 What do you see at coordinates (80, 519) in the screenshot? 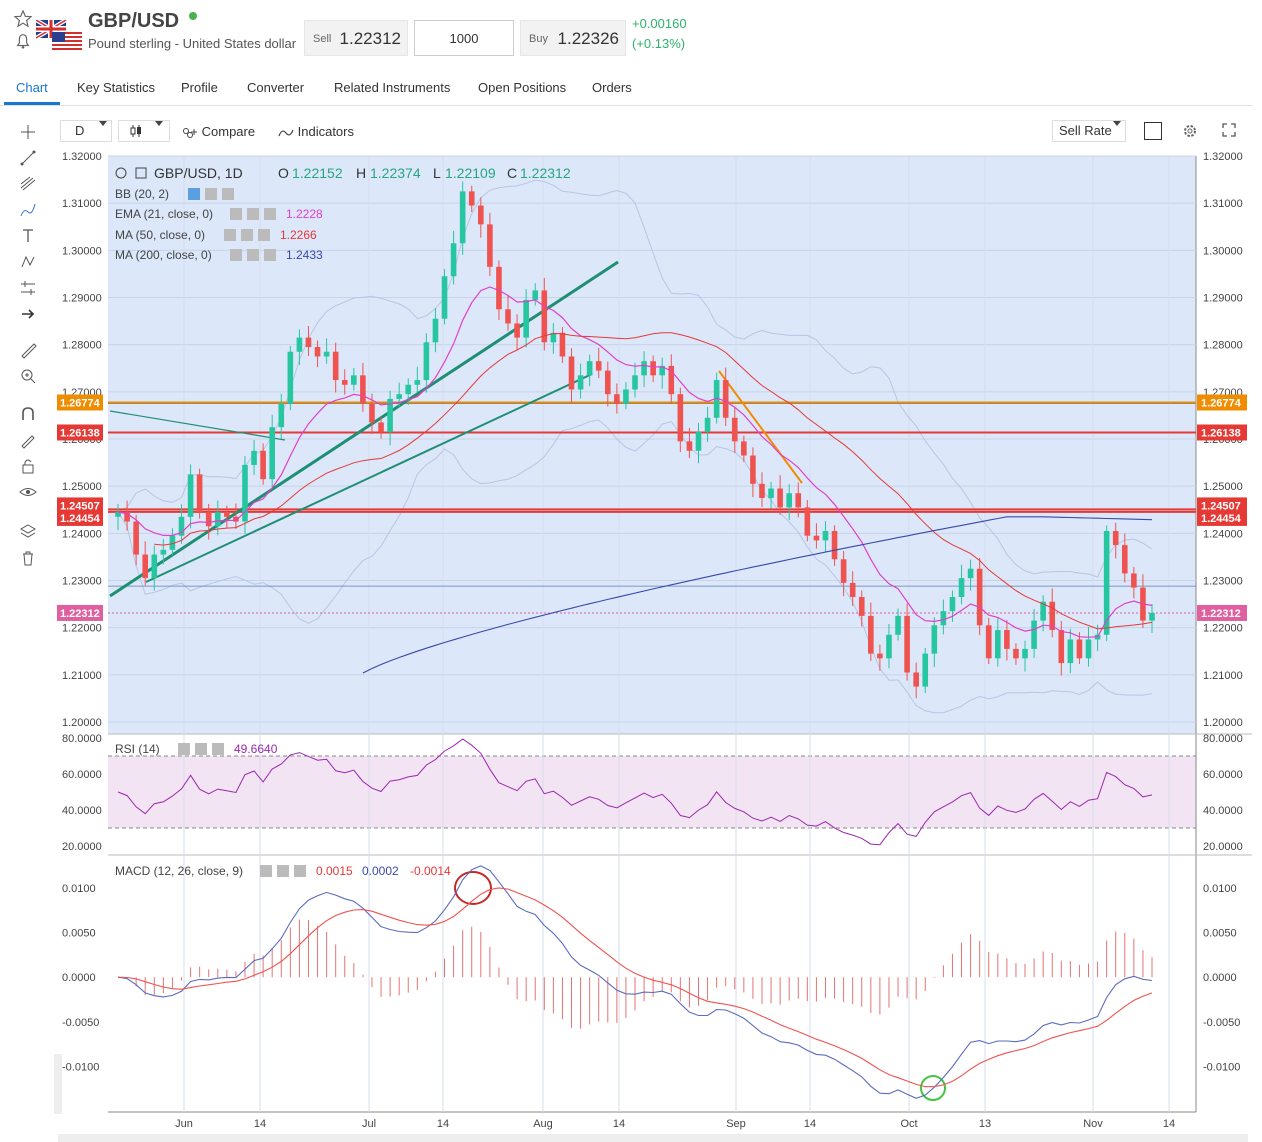
I see `price-level-value-left: 1.24454` at bounding box center [80, 519].